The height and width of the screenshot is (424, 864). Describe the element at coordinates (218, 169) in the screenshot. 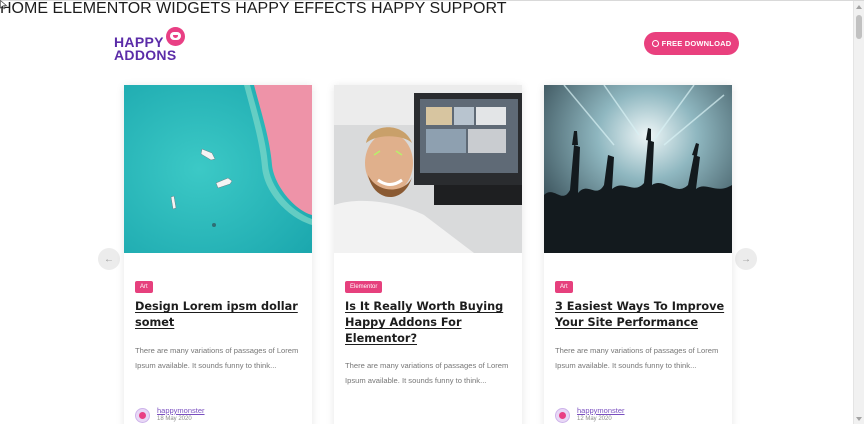

I see `post-image-aerial-beach` at that location.